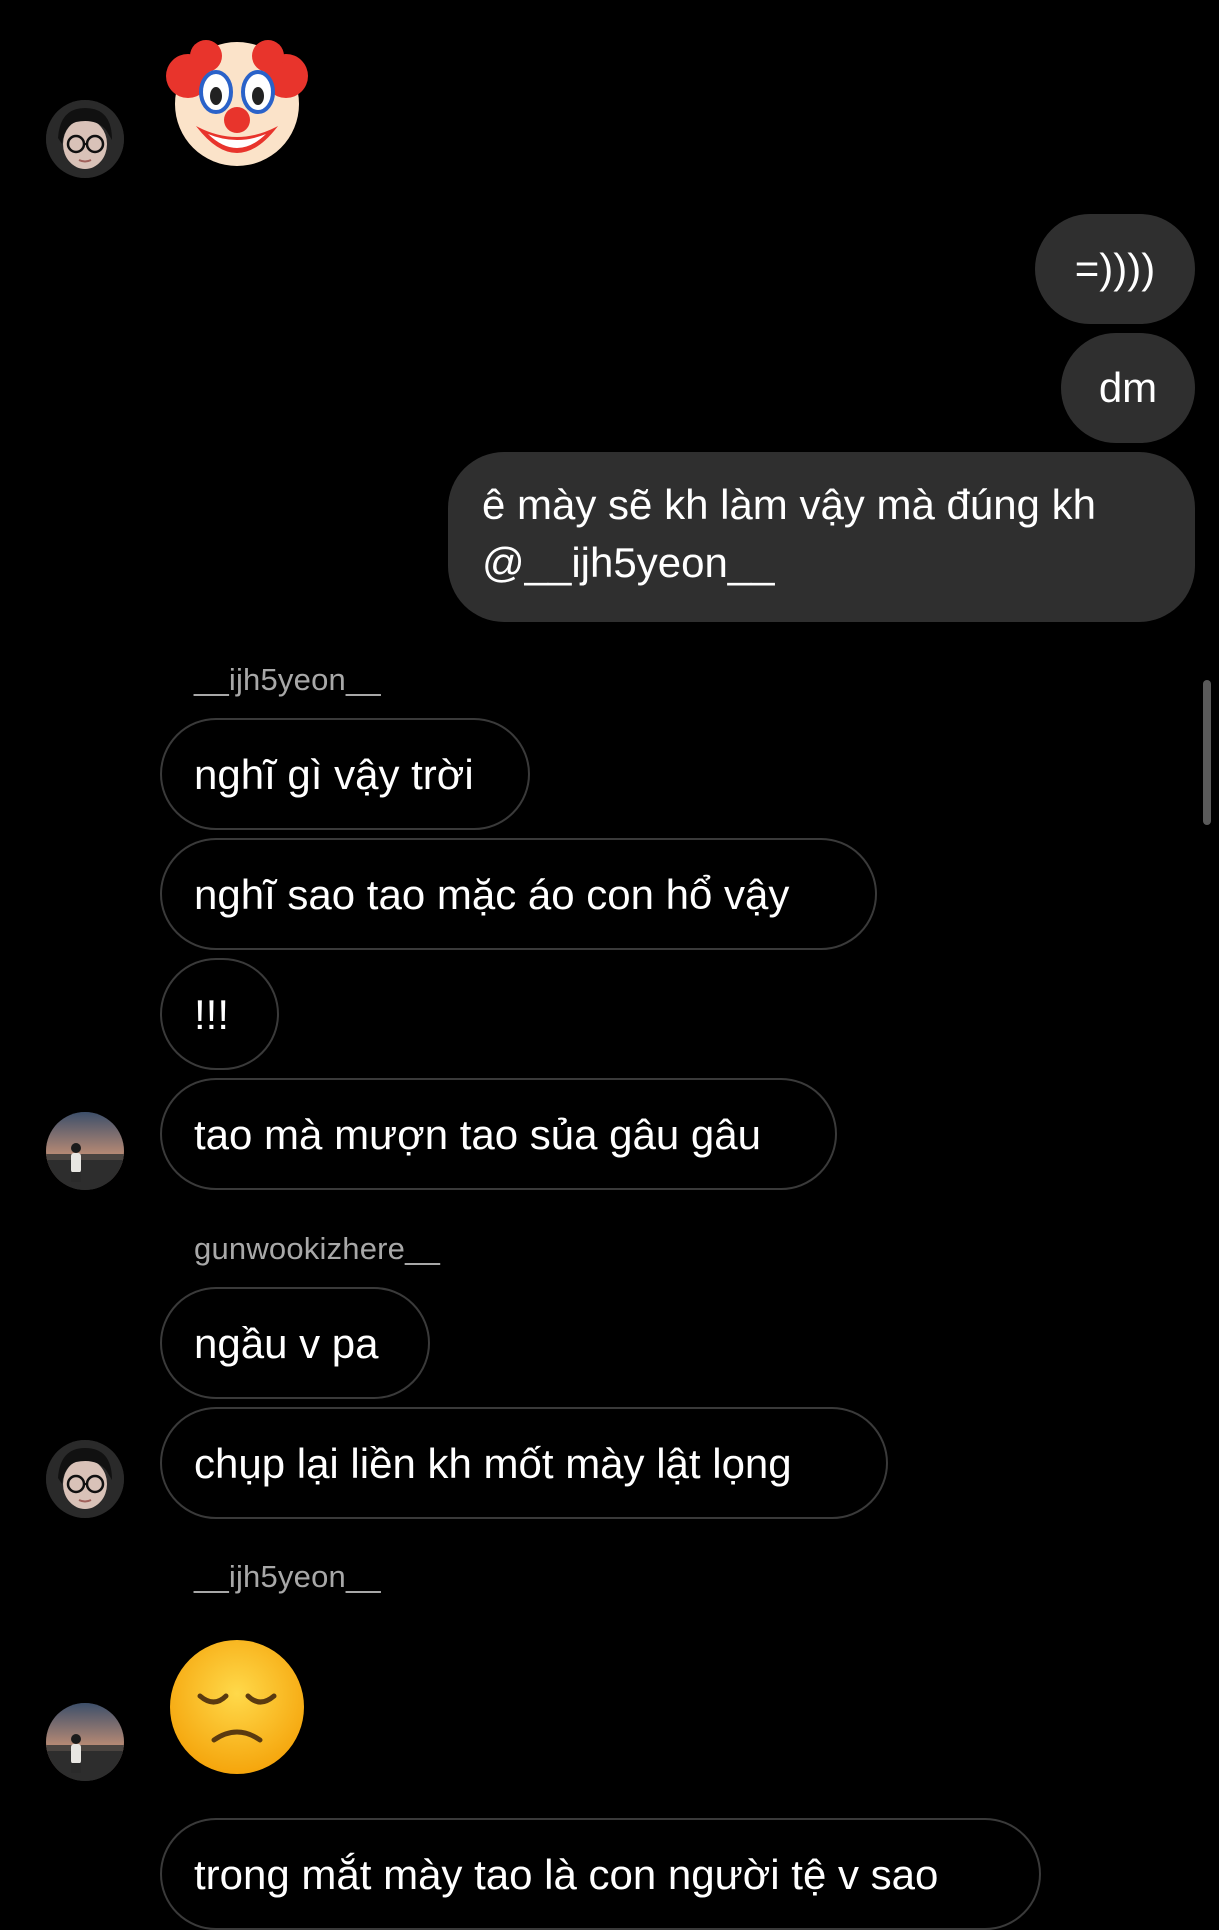  What do you see at coordinates (317, 1248) in the screenshot?
I see `sender-name: gunwookizhere__` at bounding box center [317, 1248].